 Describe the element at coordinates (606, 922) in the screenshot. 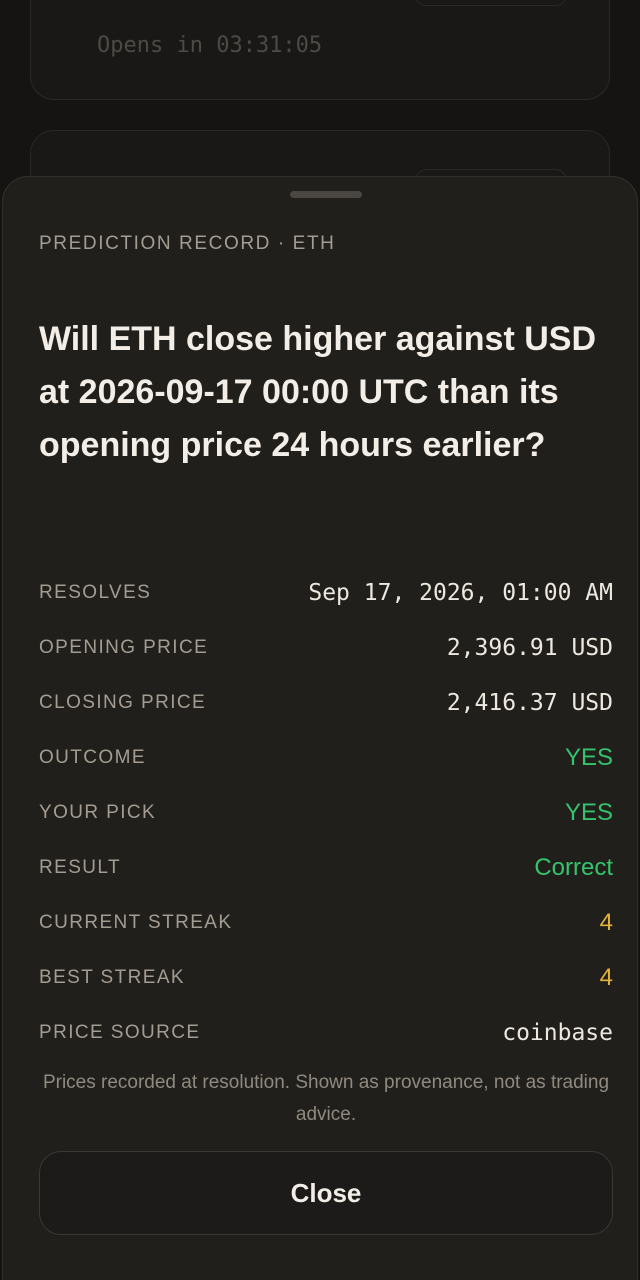

I see `current-streak-value: 4` at that location.